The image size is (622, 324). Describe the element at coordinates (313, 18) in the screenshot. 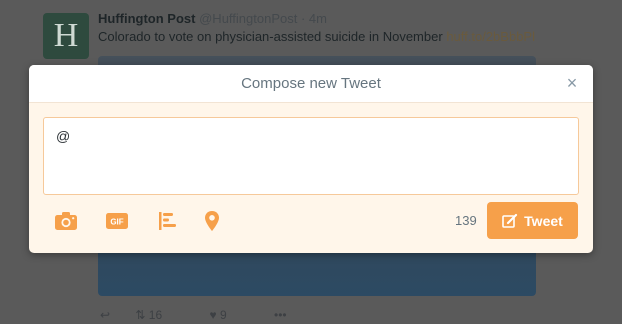

I see `tweet-time: · 4m` at that location.